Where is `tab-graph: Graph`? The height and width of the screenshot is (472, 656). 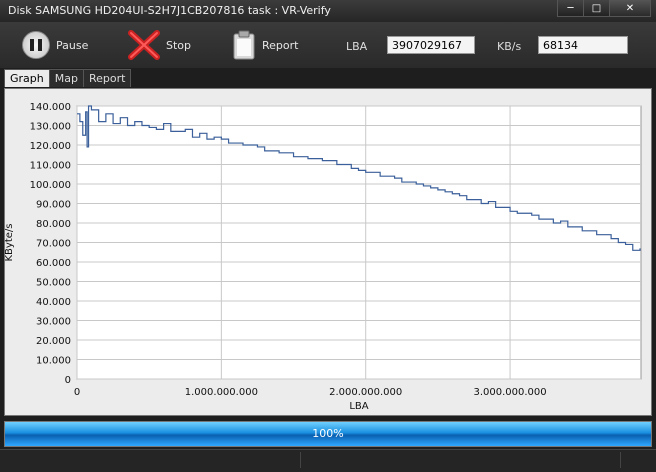
tab-graph: Graph is located at coordinates (27, 78).